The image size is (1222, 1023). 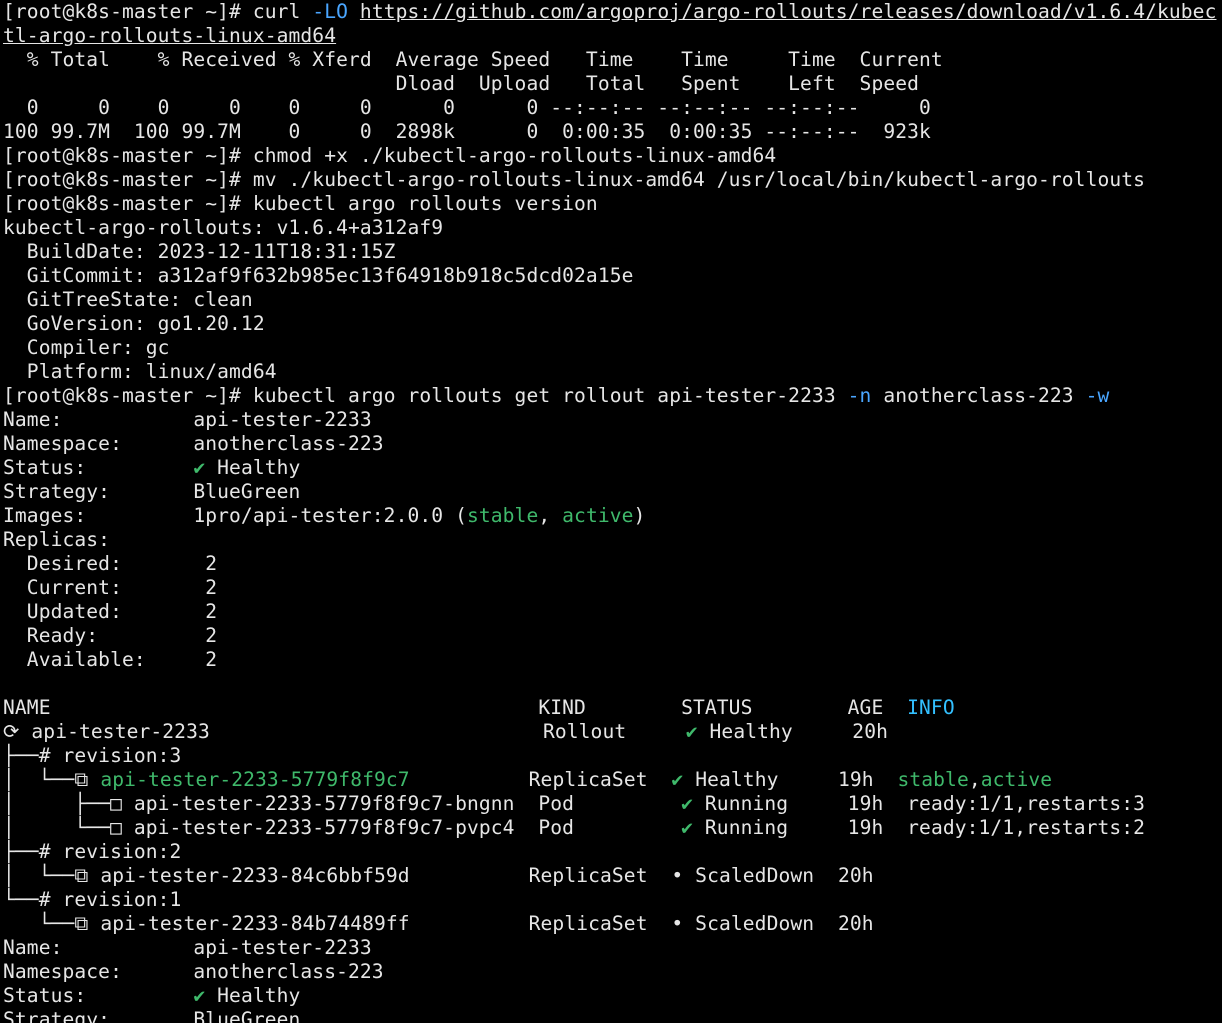 What do you see at coordinates (92, 899) in the screenshot?
I see `tree-row-revision-1: └──# revision:1` at bounding box center [92, 899].